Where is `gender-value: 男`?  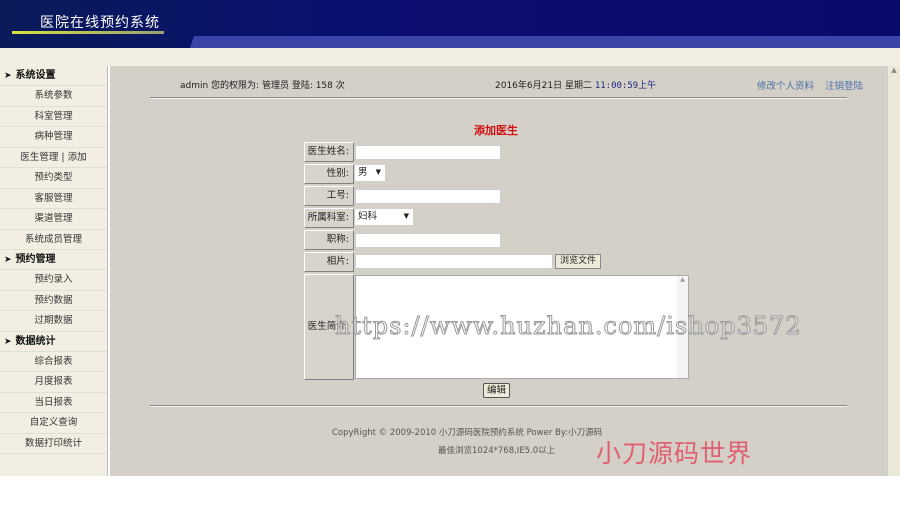
gender-value: 男 is located at coordinates (363, 172).